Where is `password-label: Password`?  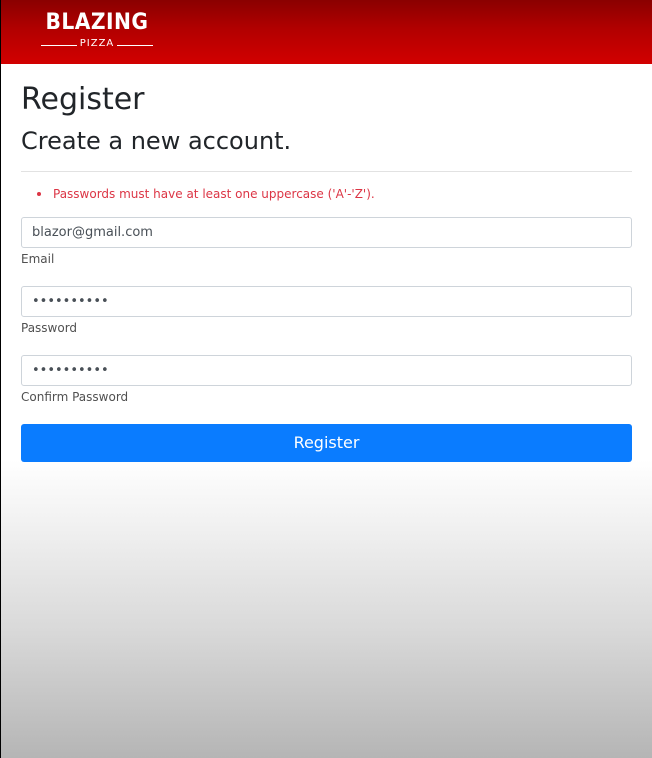 password-label: Password is located at coordinates (49, 328).